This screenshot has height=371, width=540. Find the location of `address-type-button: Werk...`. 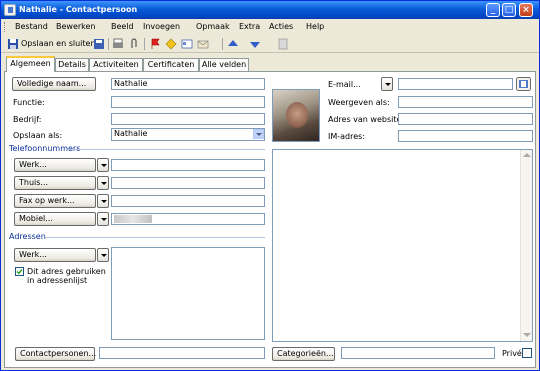

address-type-button: Werk... is located at coordinates (55, 255).